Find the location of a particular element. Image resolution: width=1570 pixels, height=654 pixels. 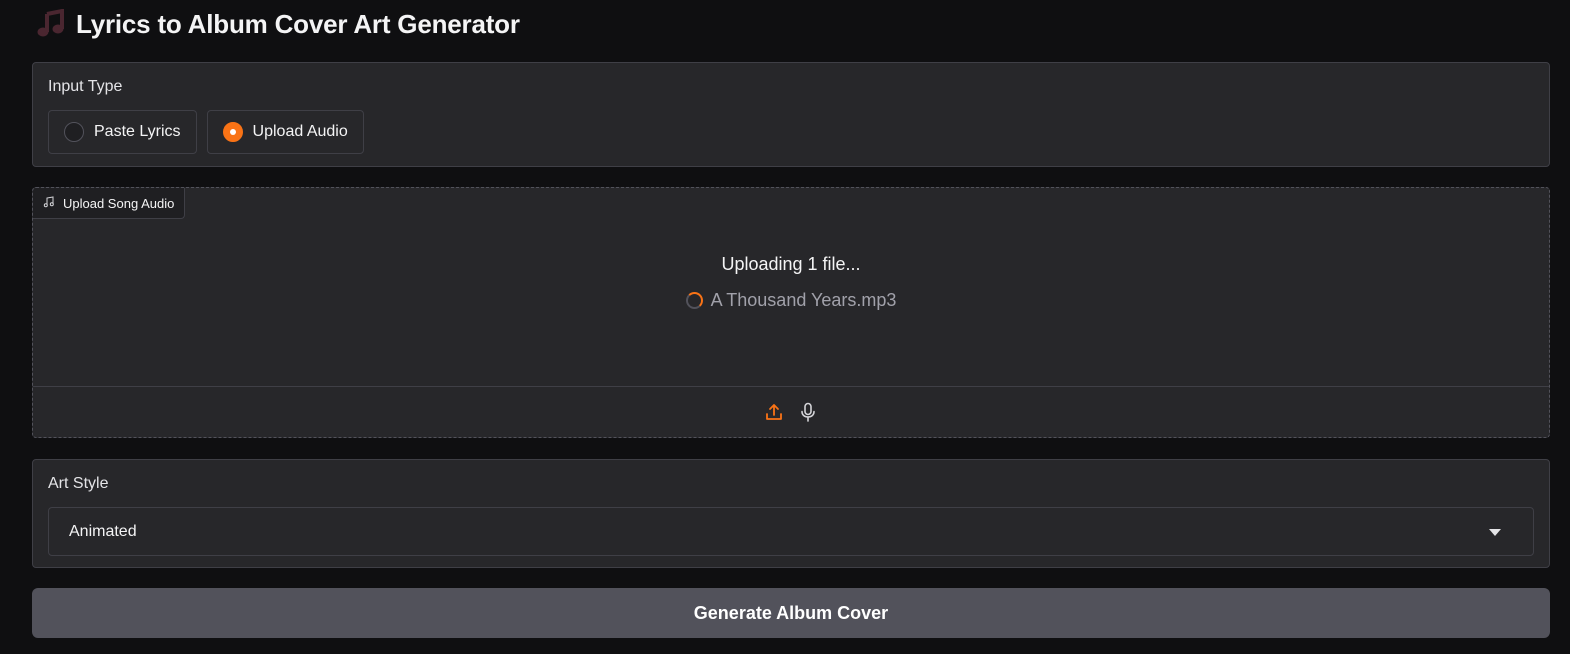

radio-paste-lyrics-dot is located at coordinates (74, 132).